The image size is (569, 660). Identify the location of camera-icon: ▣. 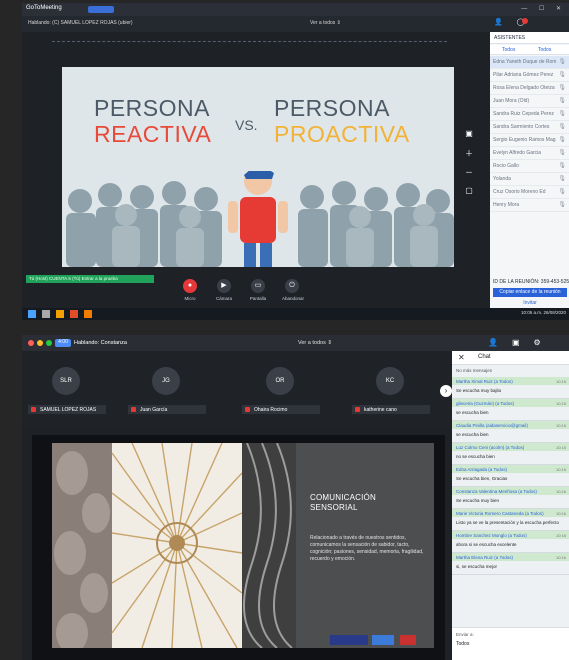
(469, 136).